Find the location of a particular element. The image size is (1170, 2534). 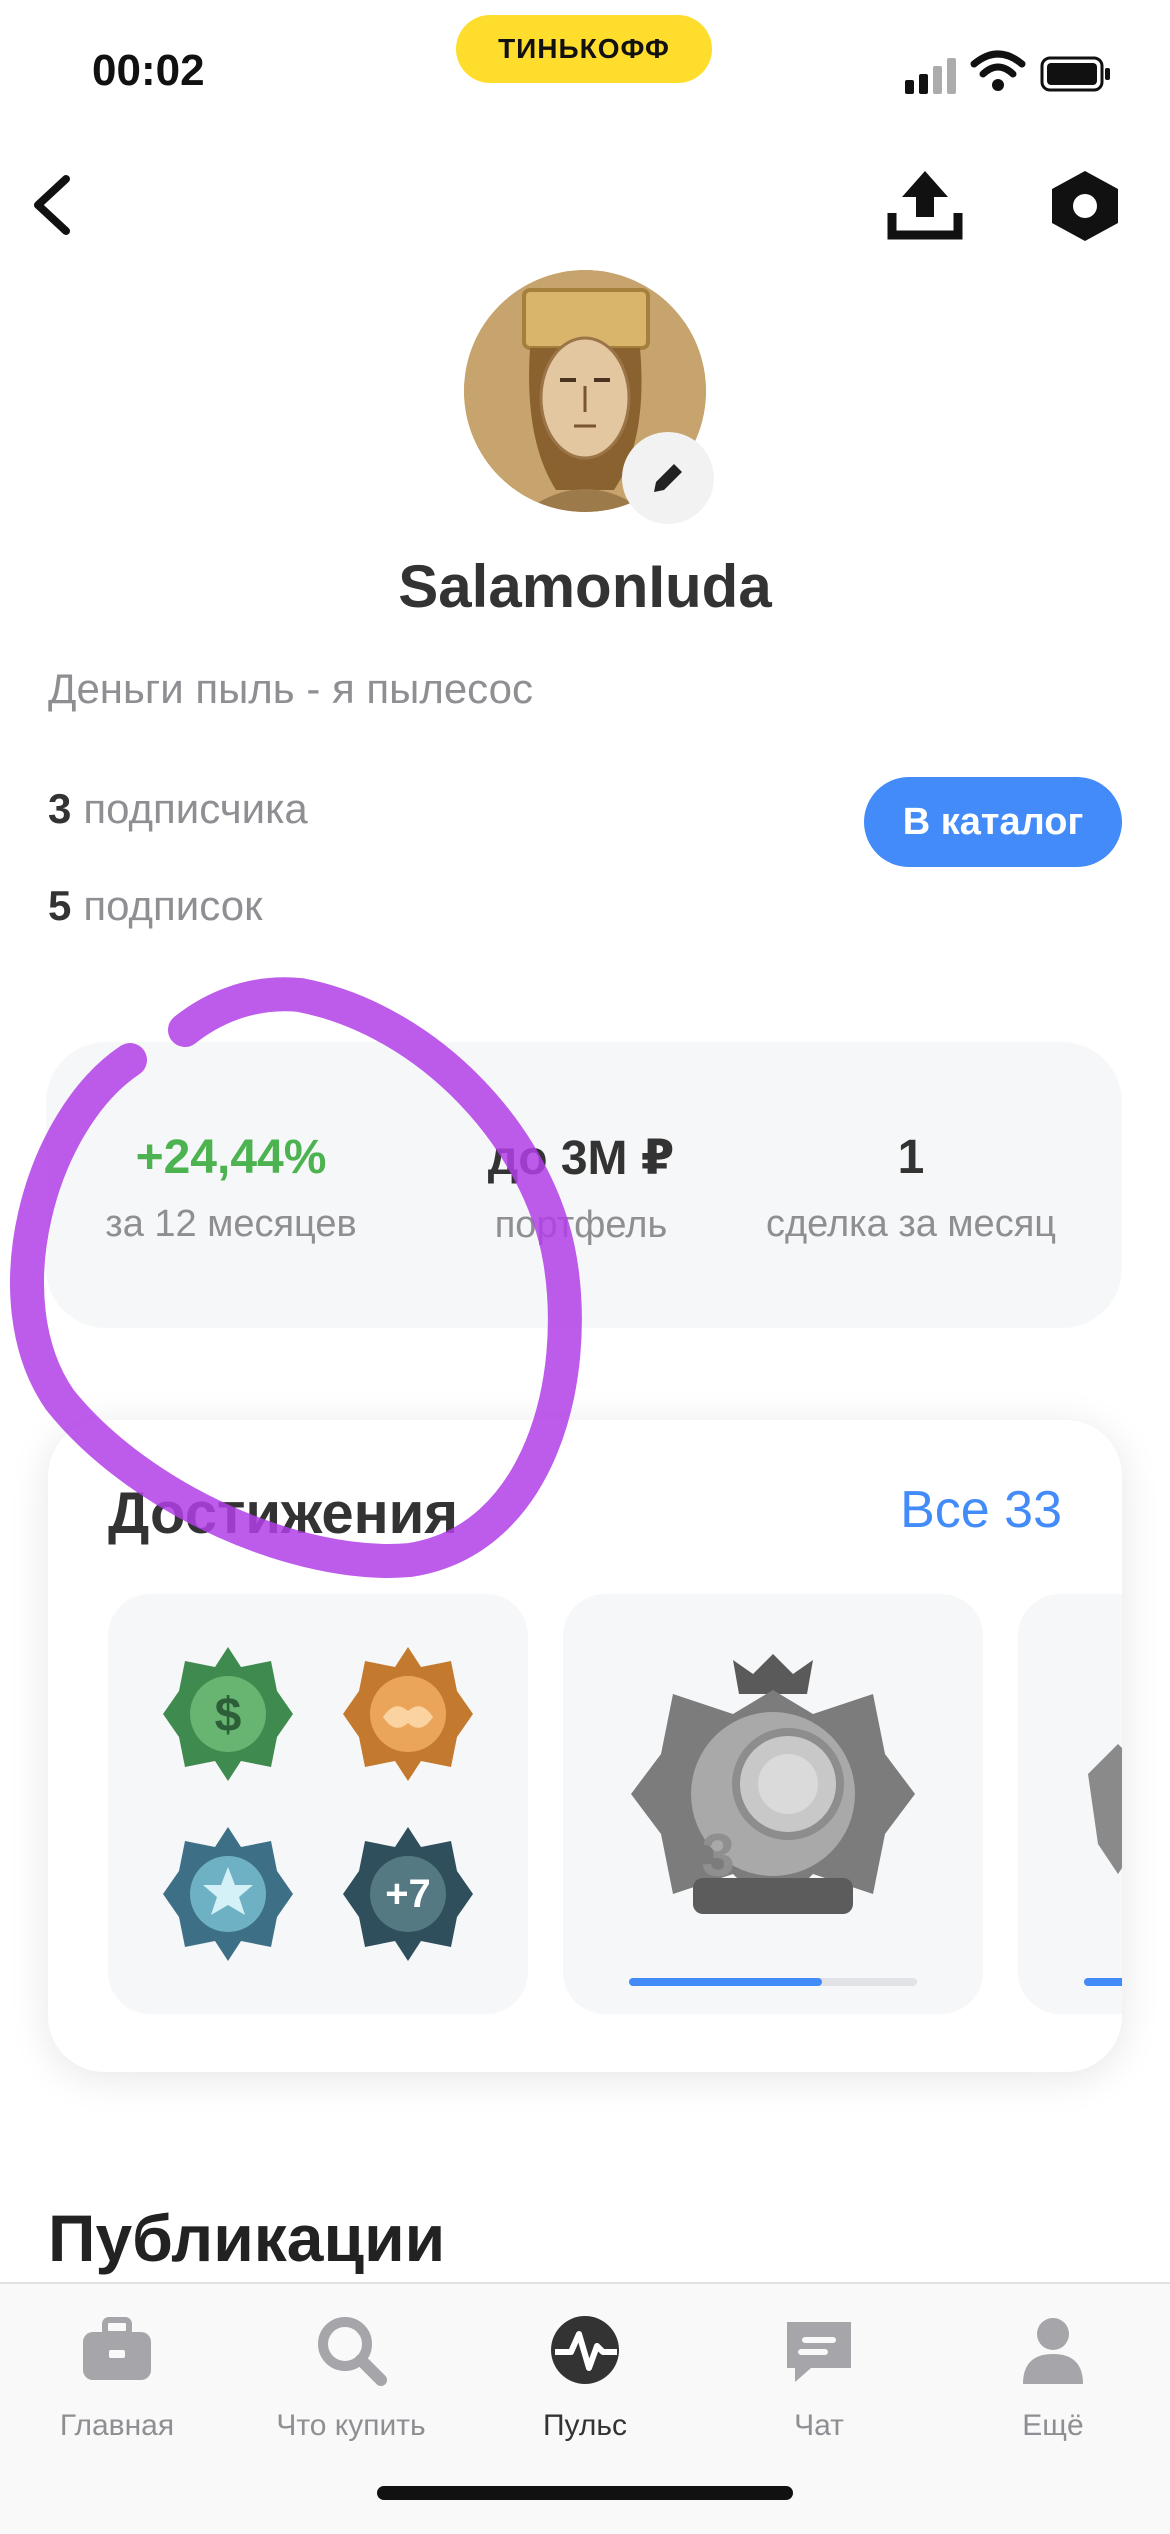

share-icon is located at coordinates (925, 205).